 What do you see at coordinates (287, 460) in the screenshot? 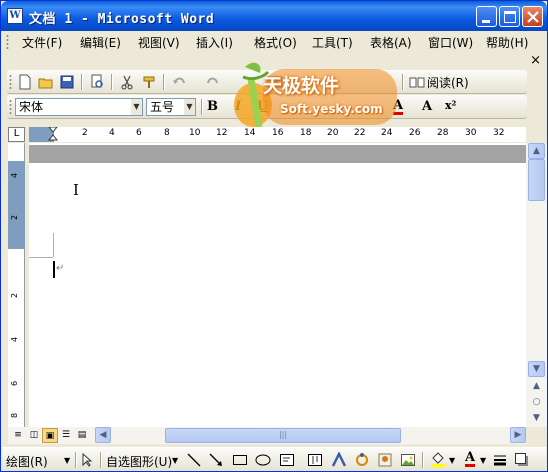
I see `textbox-tool-icon` at bounding box center [287, 460].